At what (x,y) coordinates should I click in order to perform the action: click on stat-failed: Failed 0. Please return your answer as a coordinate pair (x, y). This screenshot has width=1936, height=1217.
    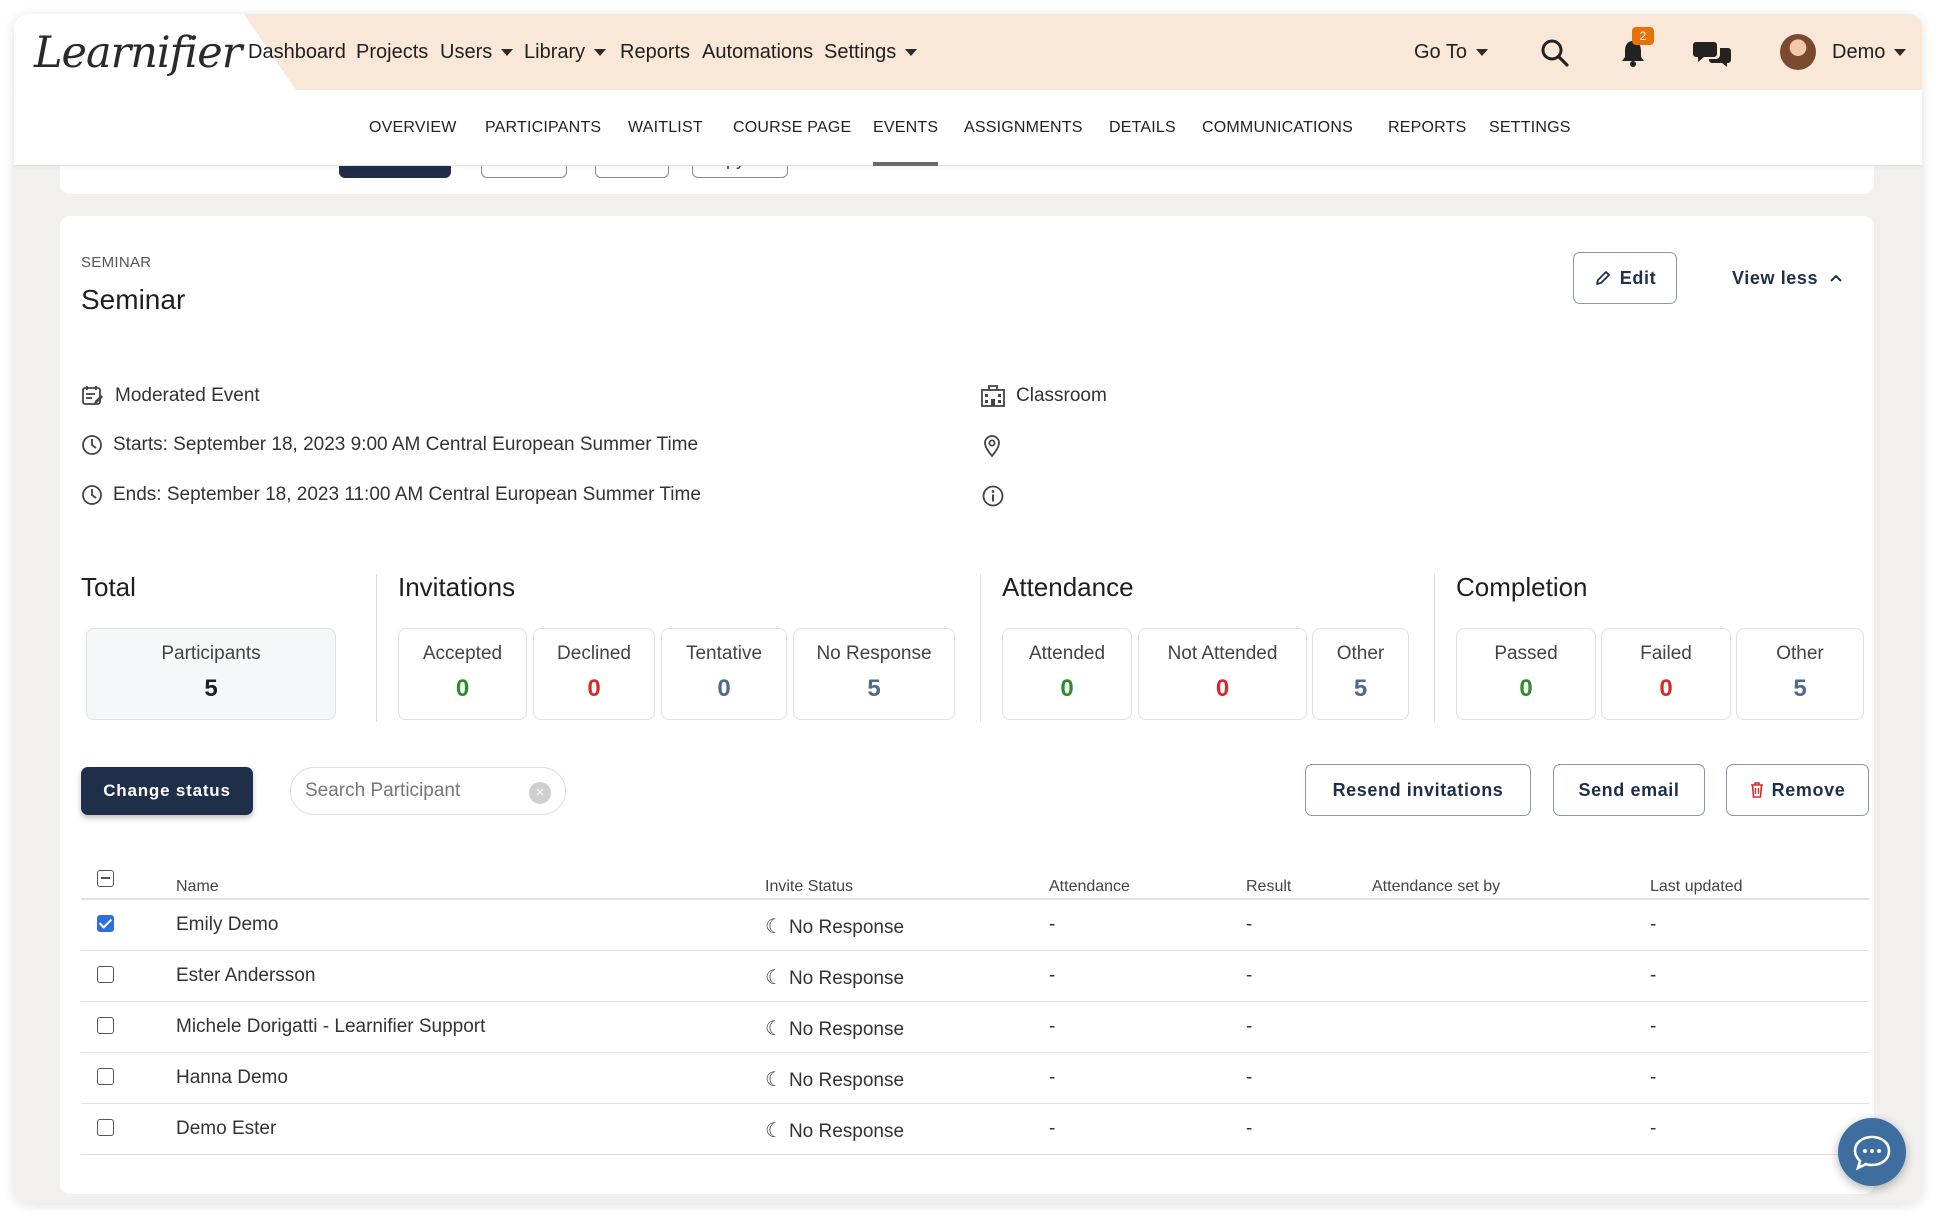
    Looking at the image, I should click on (1666, 674).